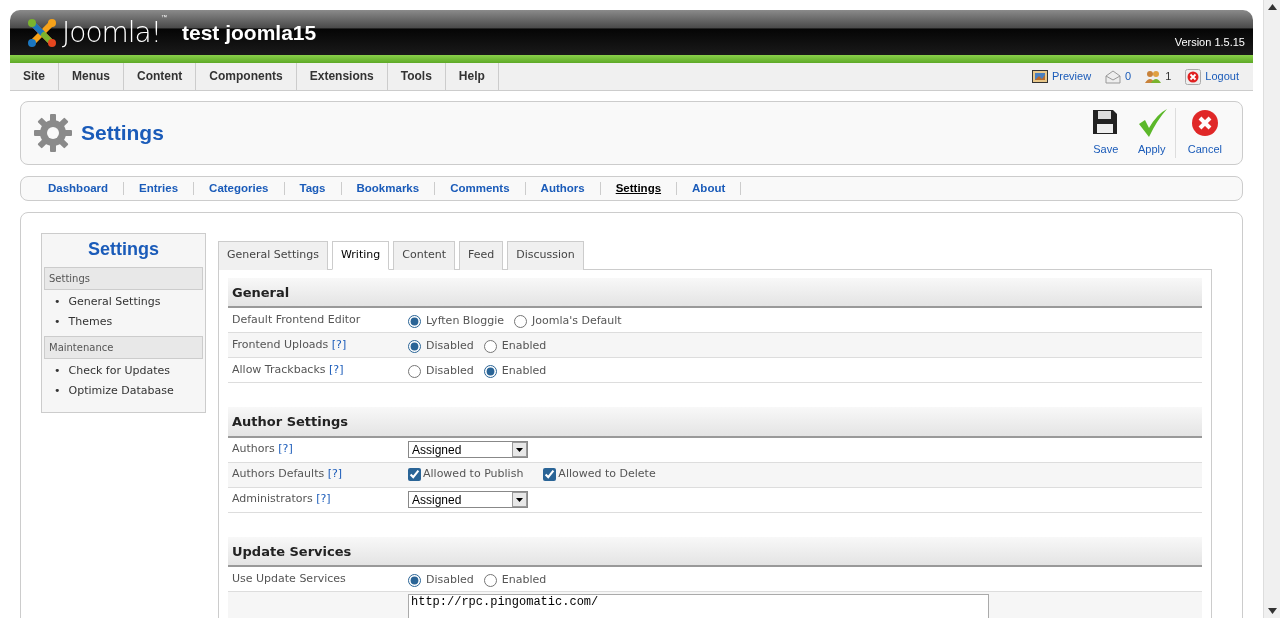  What do you see at coordinates (42, 32) in the screenshot?
I see `joomla-logo-icon` at bounding box center [42, 32].